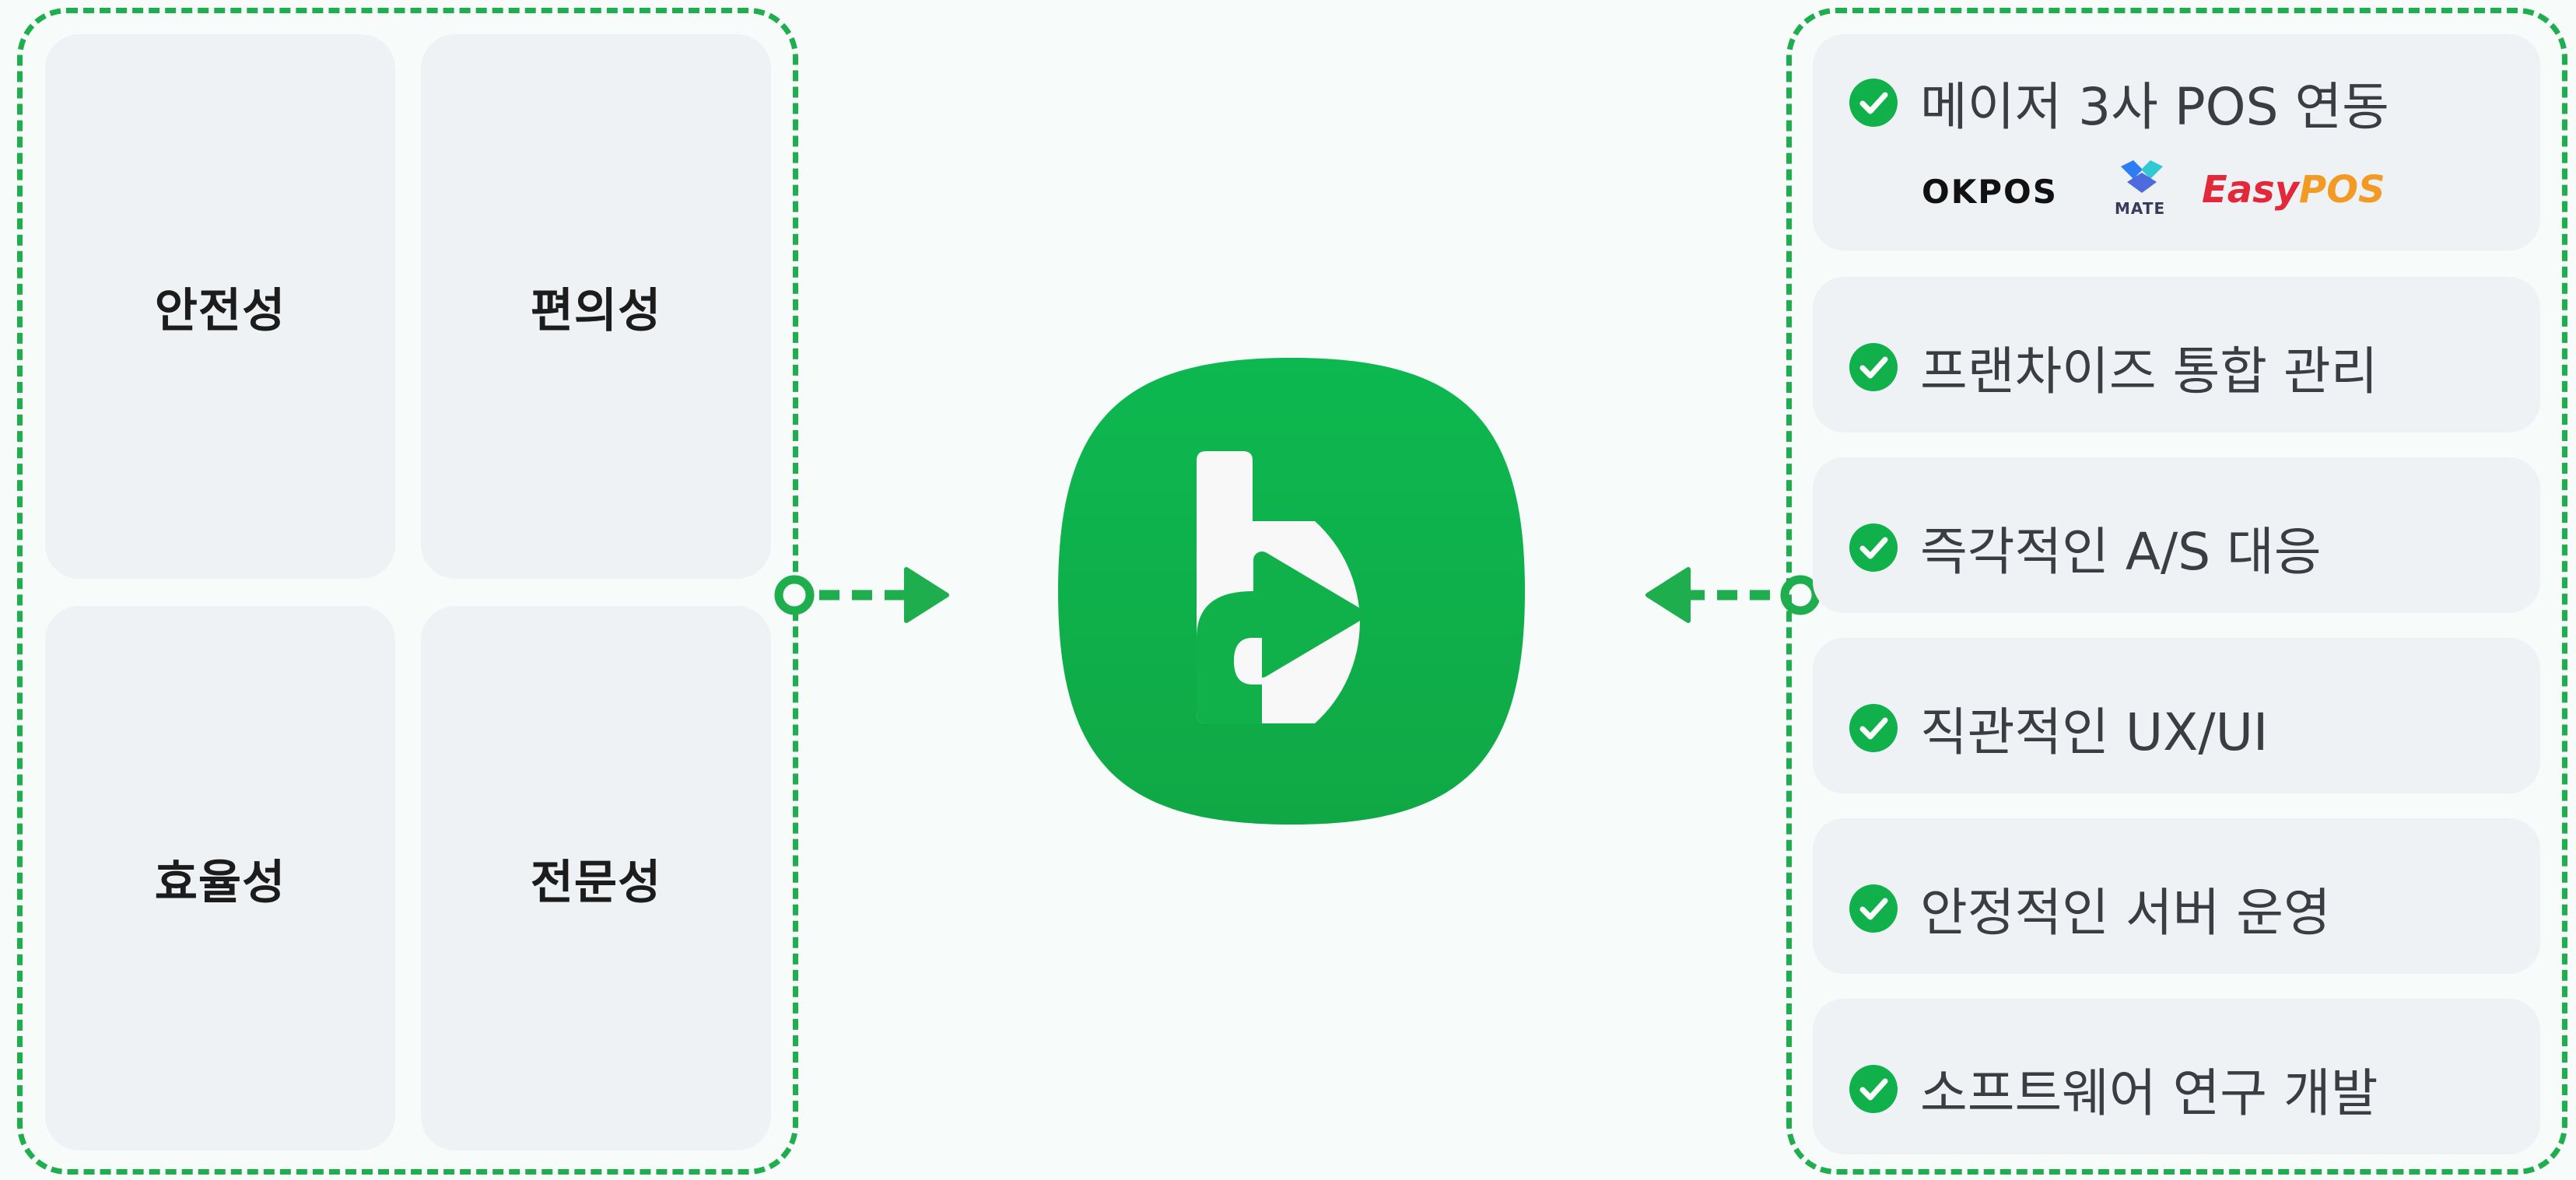  I want to click on value-card-efficiency: 효율성, so click(220, 878).